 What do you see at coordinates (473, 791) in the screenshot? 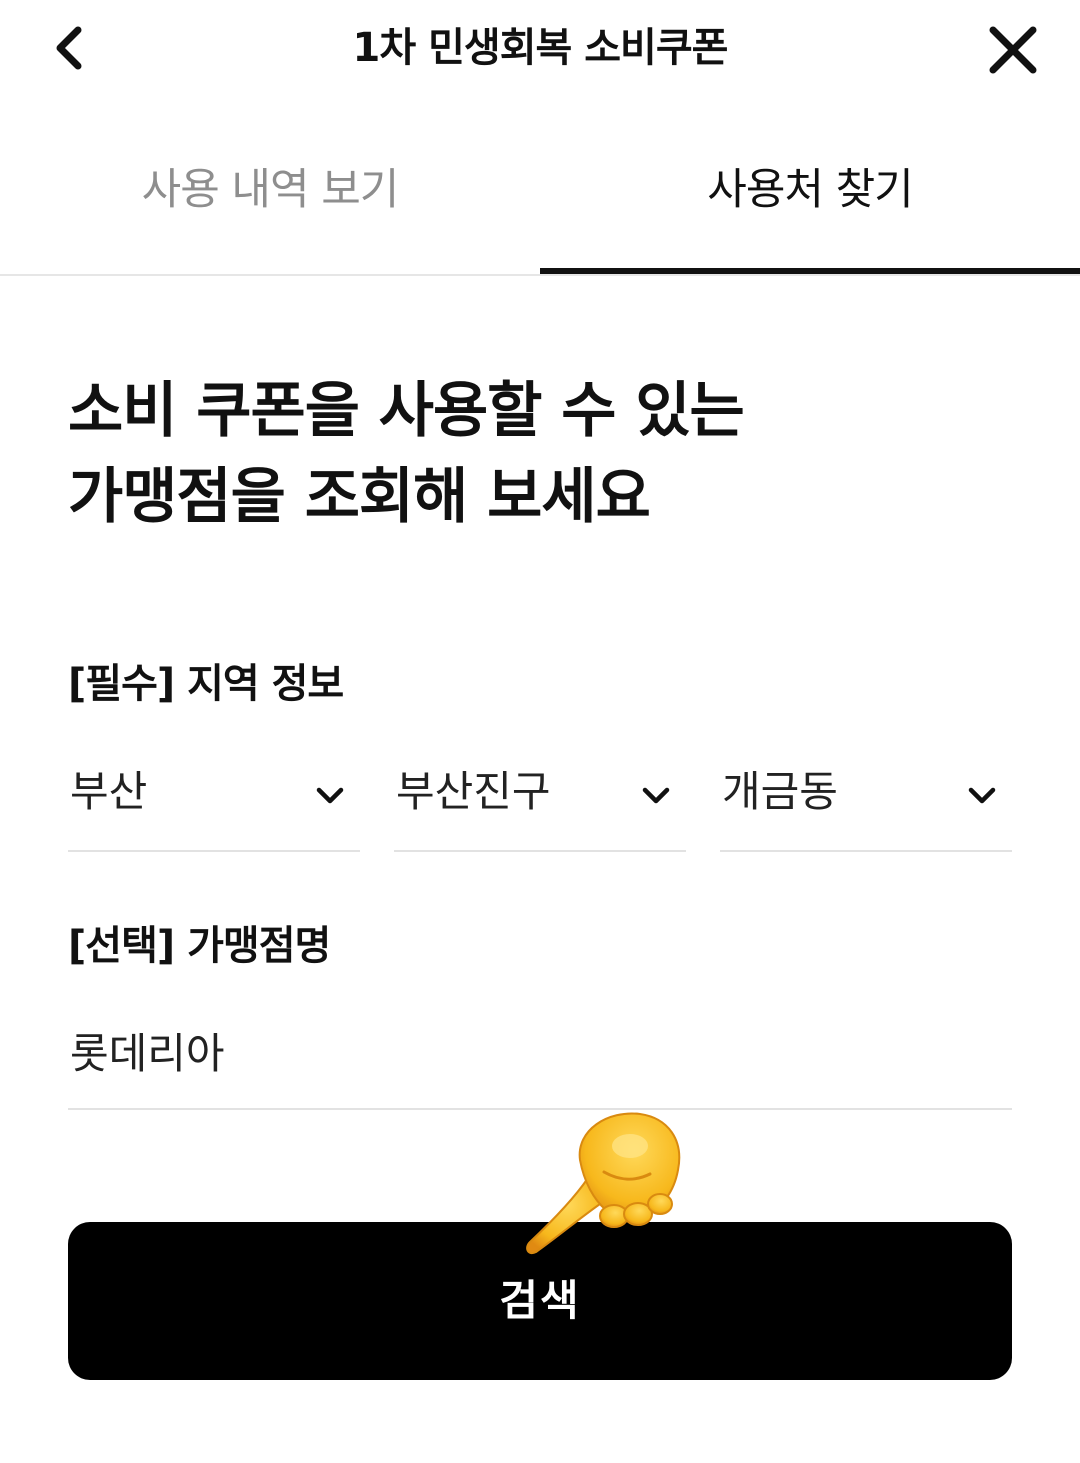
I see `district-select-value: 부산진구` at bounding box center [473, 791].